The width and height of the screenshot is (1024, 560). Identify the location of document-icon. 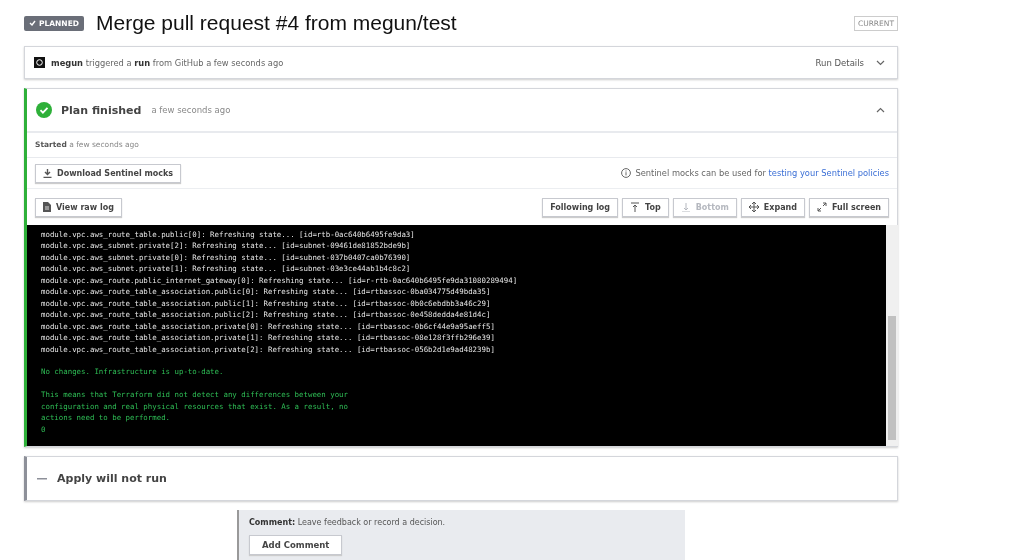
(47, 207).